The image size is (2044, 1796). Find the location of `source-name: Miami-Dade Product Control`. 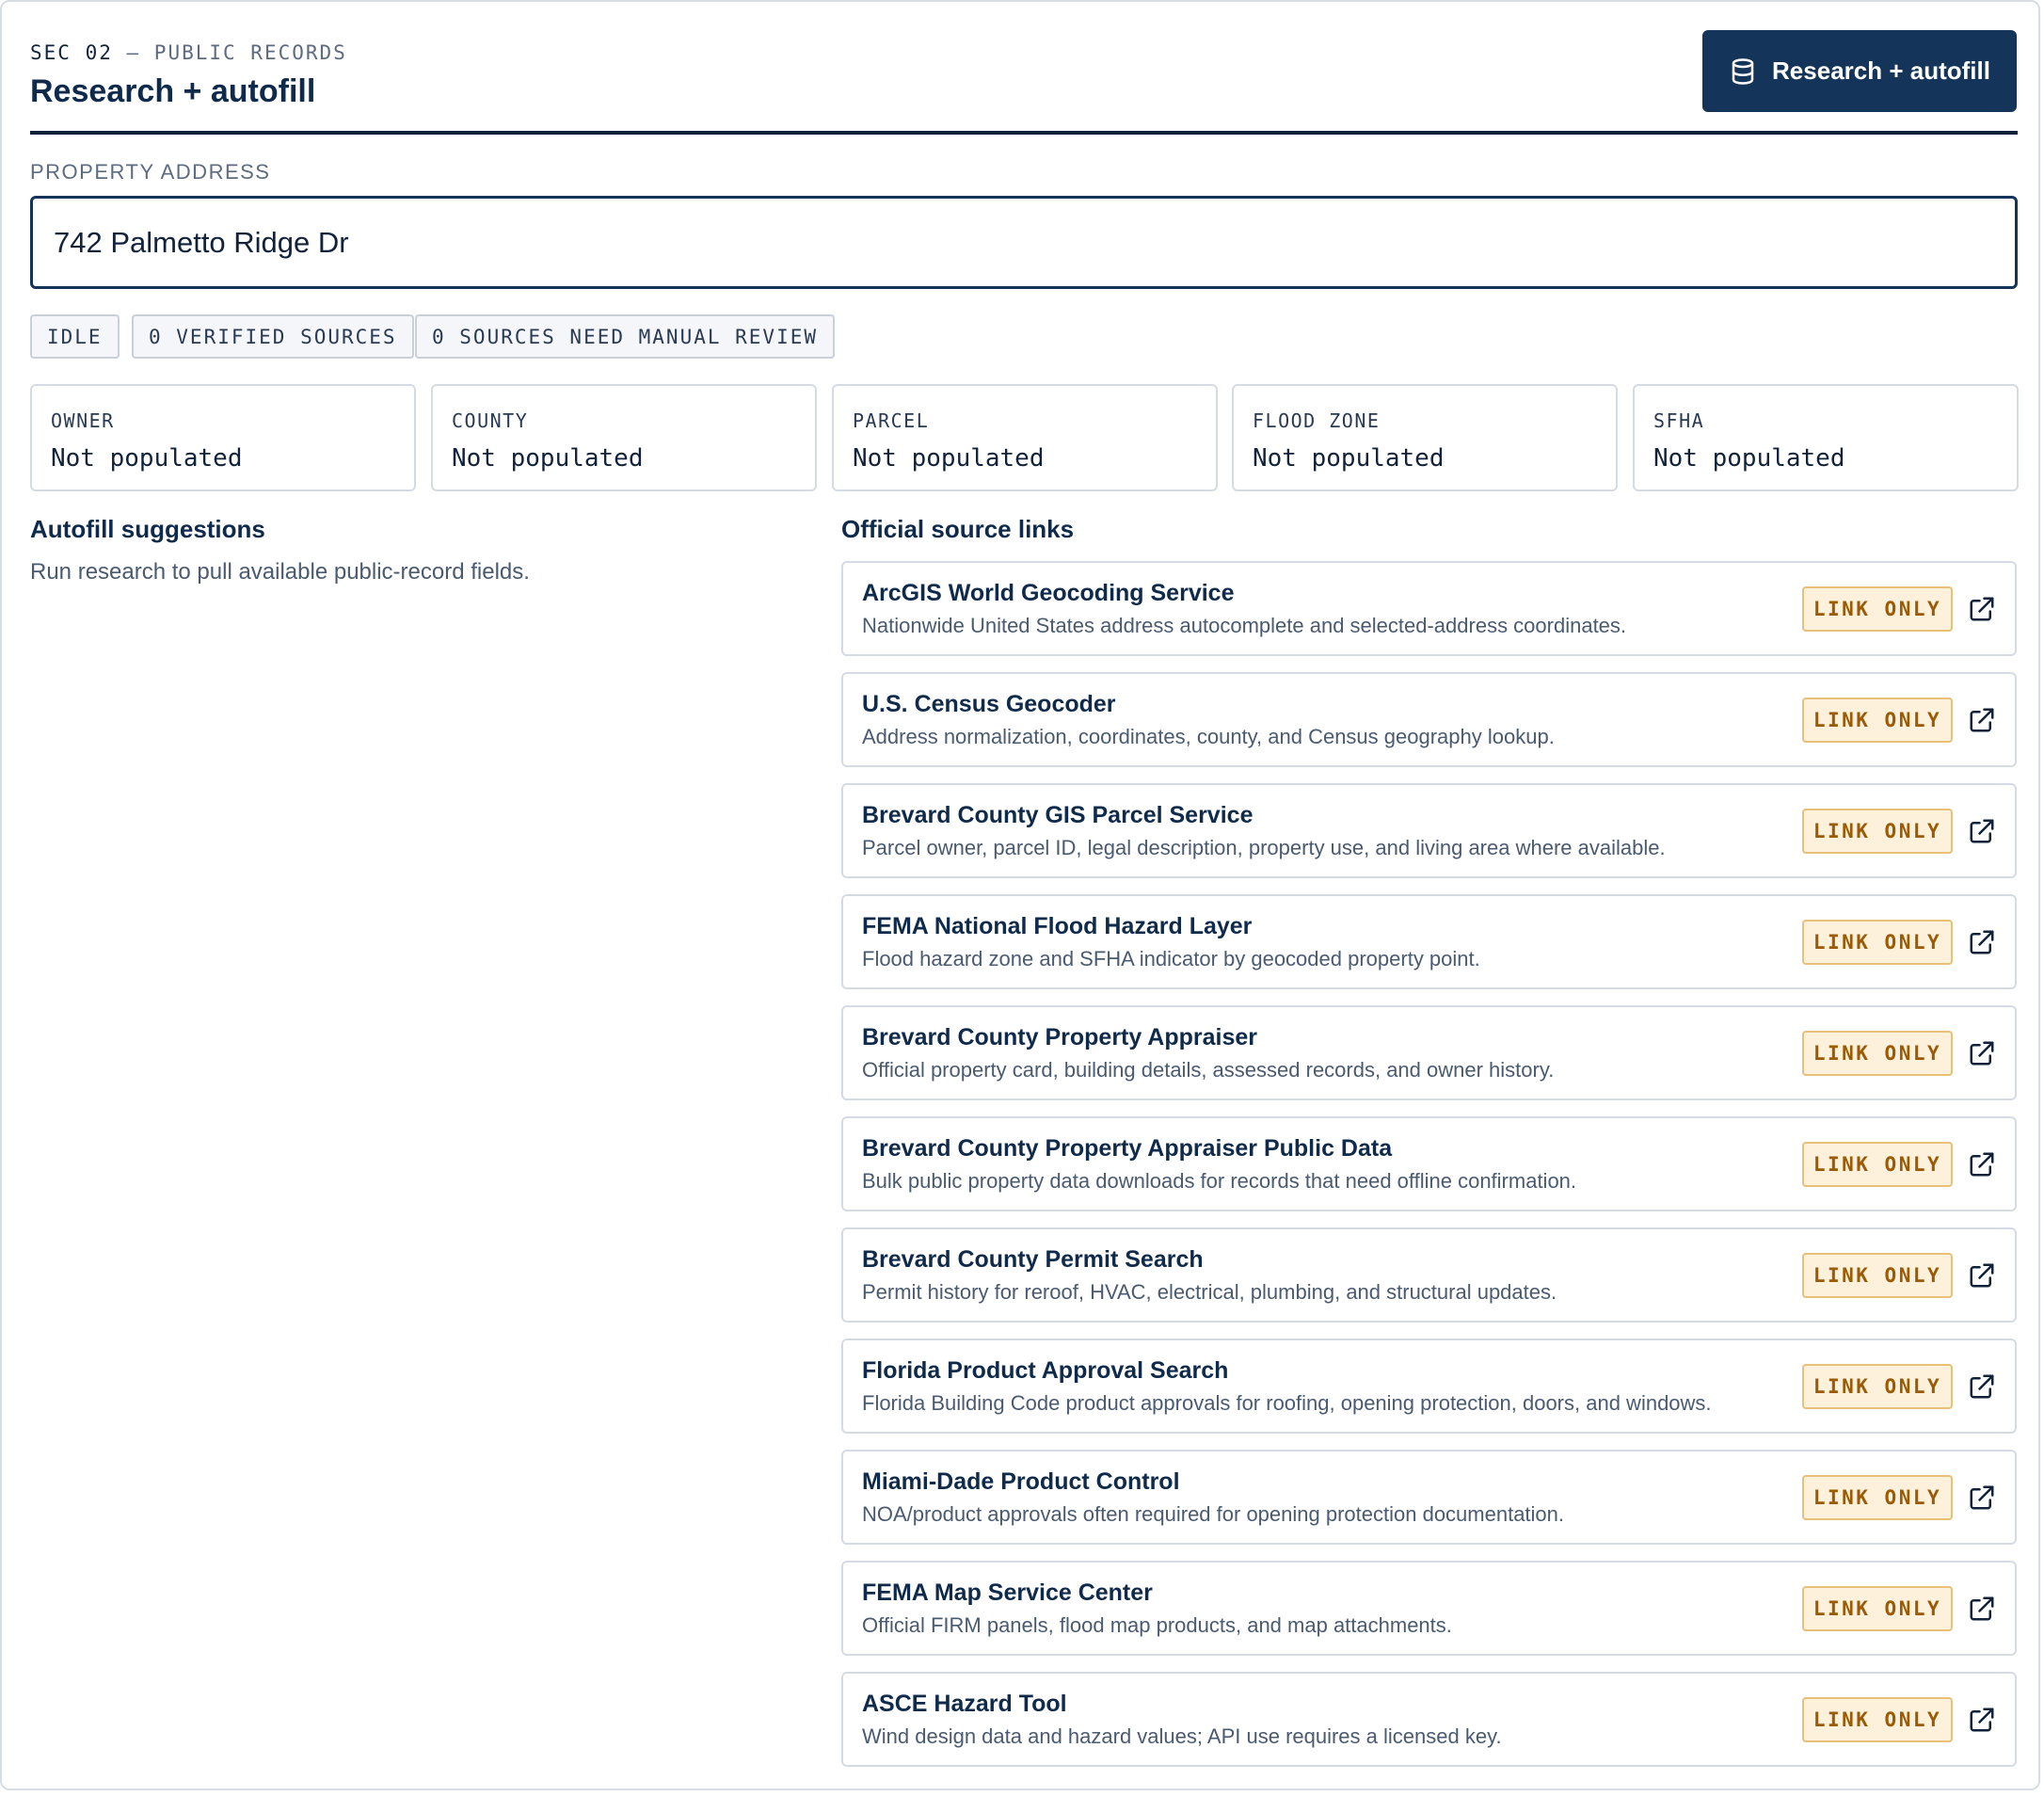

source-name: Miami-Dade Product Control is located at coordinates (1021, 1481).